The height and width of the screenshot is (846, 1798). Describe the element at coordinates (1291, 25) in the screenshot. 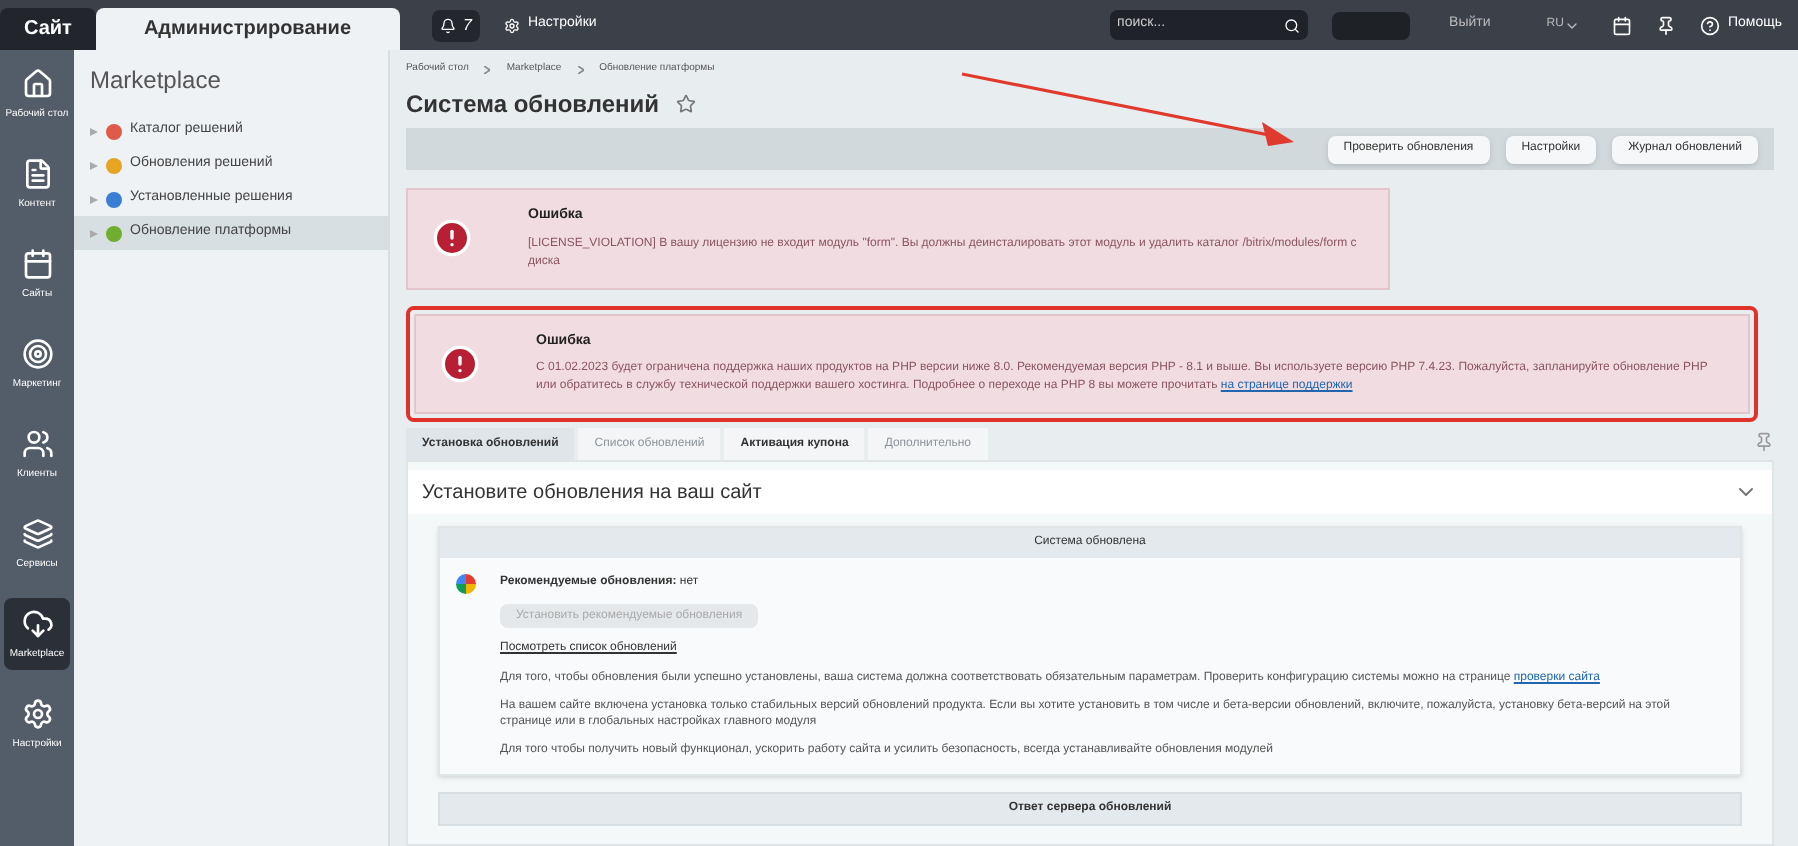

I see `search-icon` at that location.